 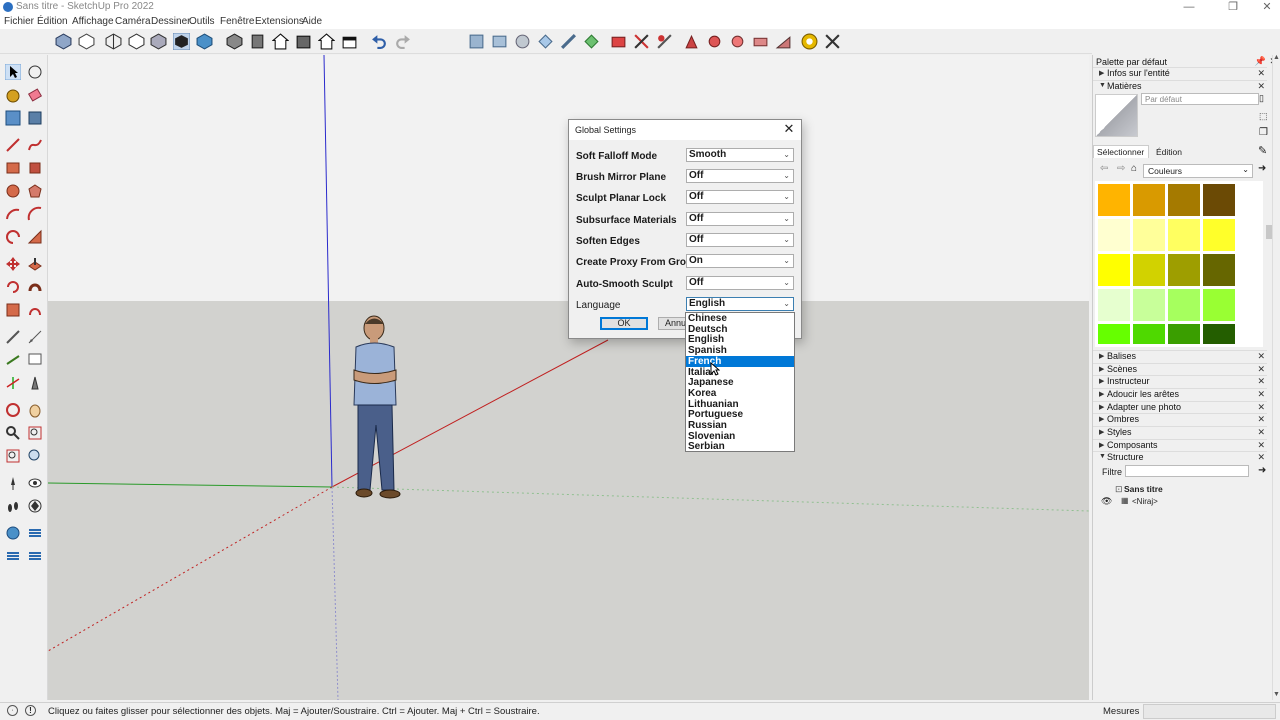 I want to click on default-material-icon: ⬚, so click(x=1263, y=116).